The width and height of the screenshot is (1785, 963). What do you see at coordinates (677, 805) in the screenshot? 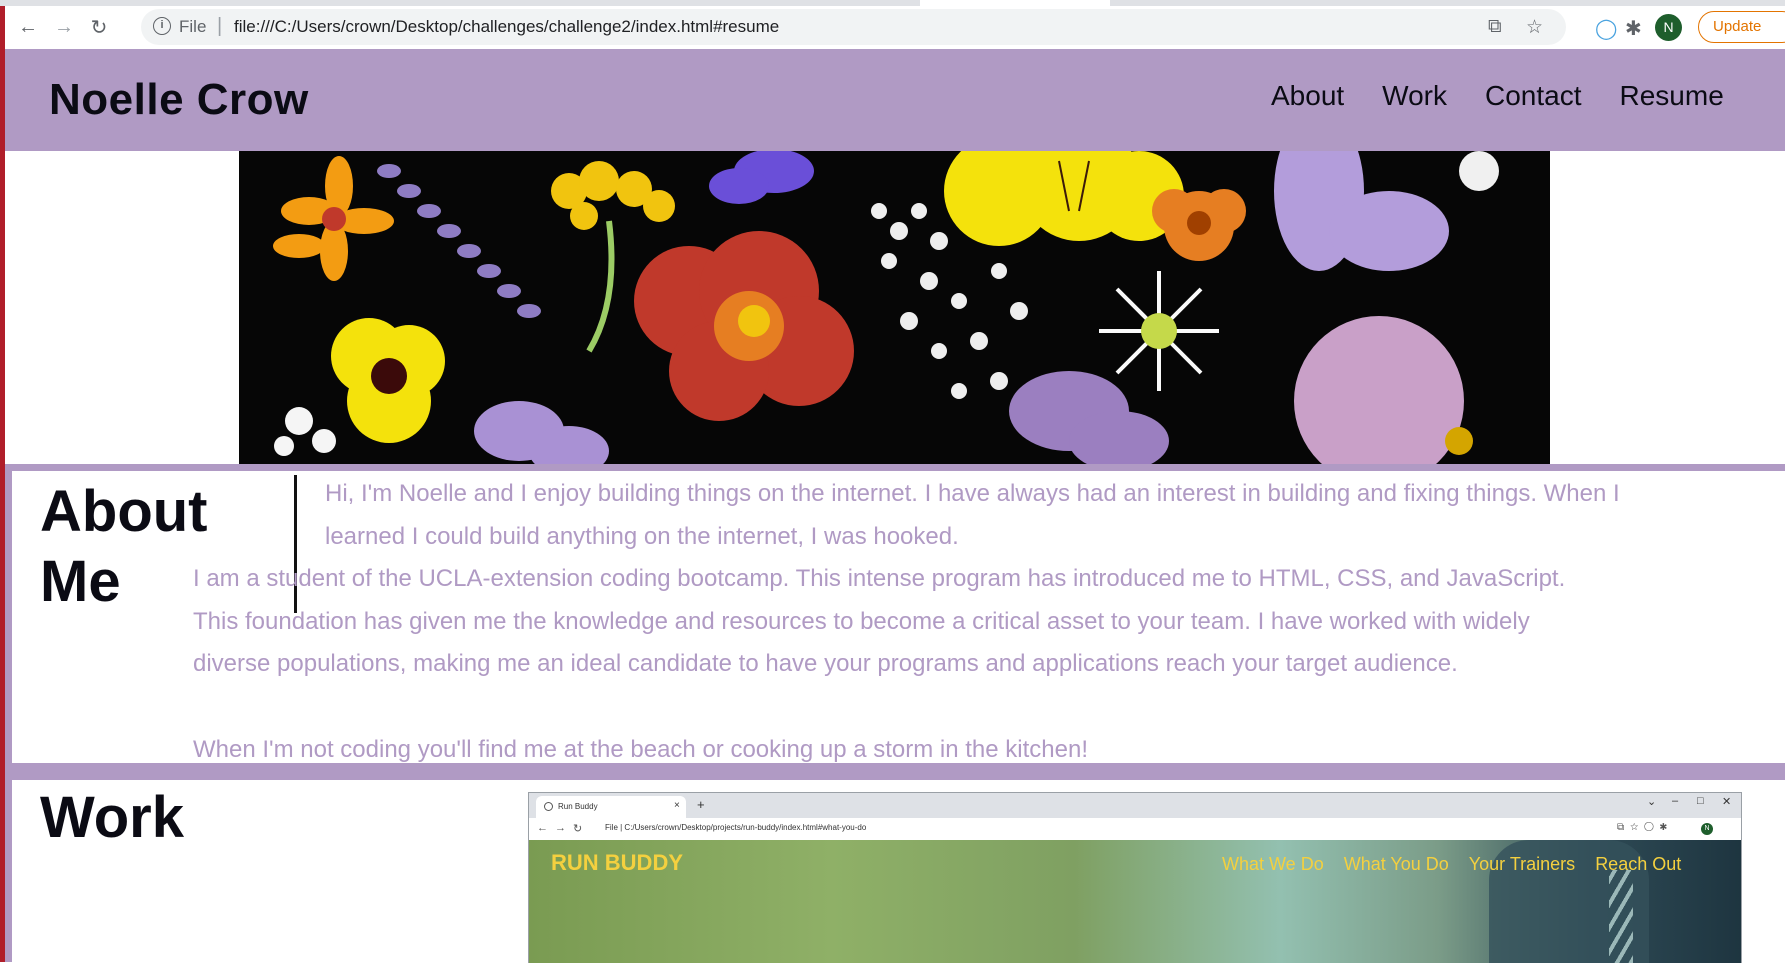
I see `shot-close-icon: ×` at bounding box center [677, 805].